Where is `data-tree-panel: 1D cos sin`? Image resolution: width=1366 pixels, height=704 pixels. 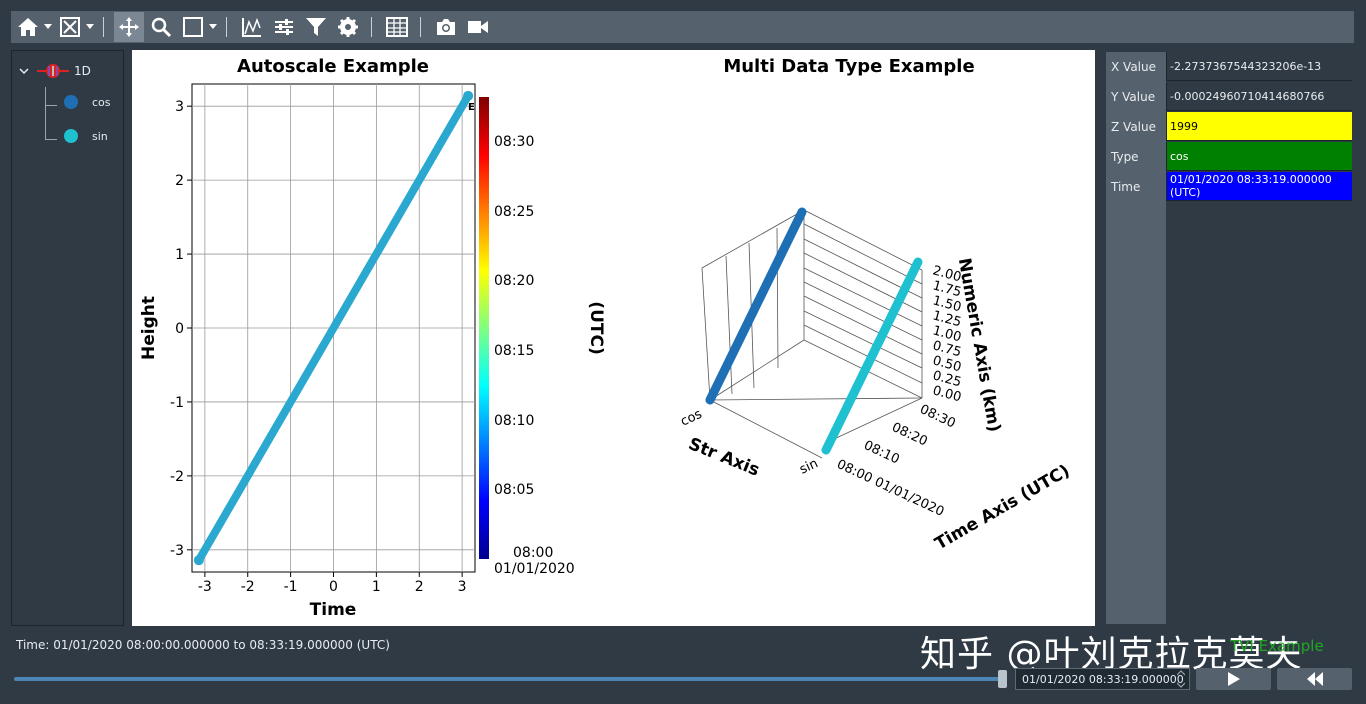 data-tree-panel: 1D cos sin is located at coordinates (67, 338).